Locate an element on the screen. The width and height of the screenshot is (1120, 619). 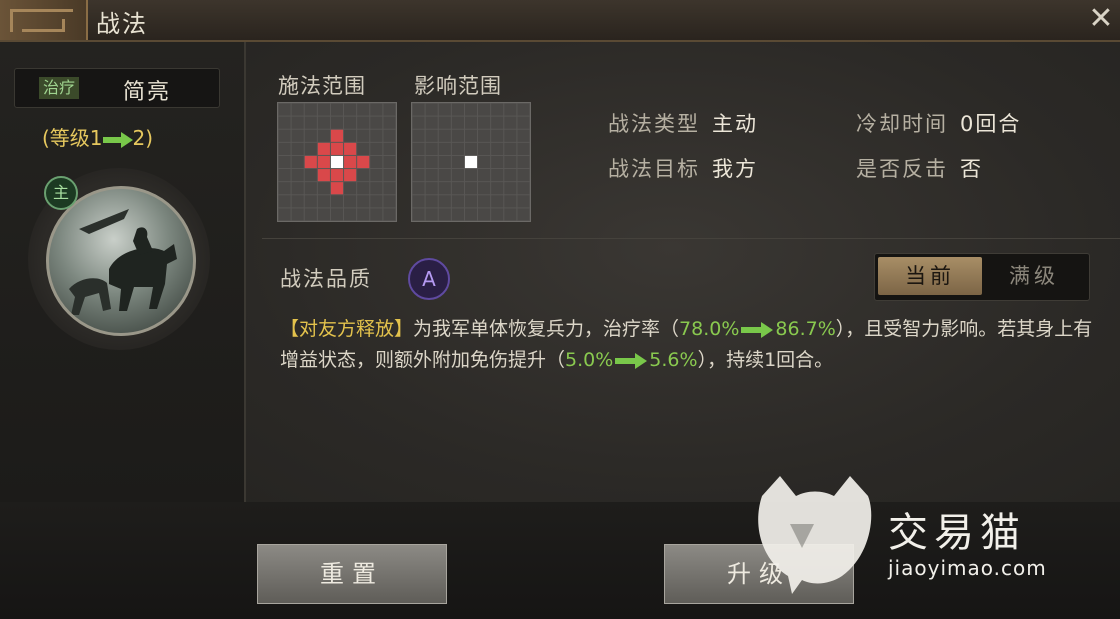
effect-range-grid is located at coordinates (471, 162).